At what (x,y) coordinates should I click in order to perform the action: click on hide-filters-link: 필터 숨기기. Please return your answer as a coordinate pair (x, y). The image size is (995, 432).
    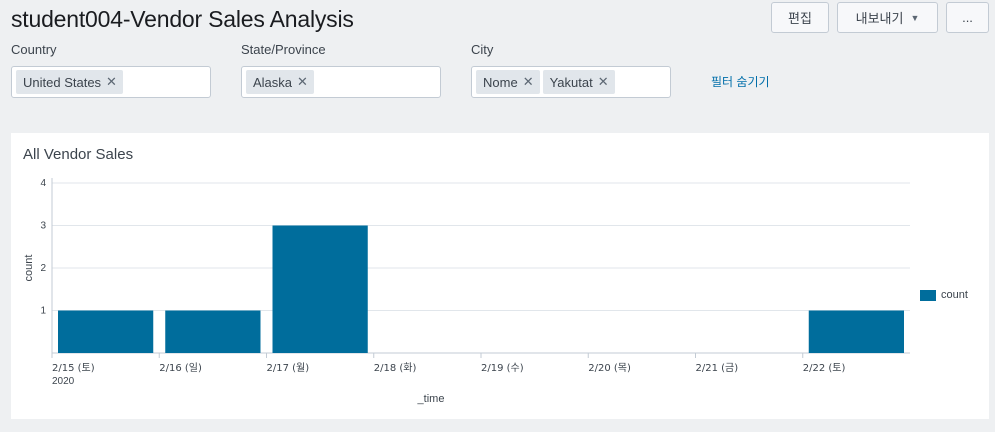
    Looking at the image, I should click on (740, 81).